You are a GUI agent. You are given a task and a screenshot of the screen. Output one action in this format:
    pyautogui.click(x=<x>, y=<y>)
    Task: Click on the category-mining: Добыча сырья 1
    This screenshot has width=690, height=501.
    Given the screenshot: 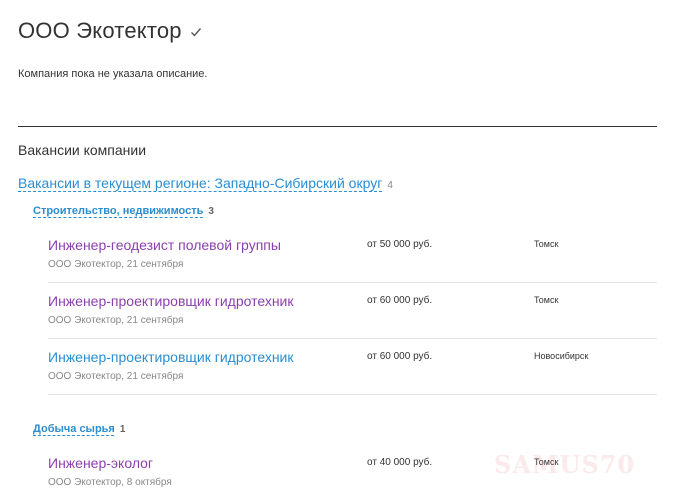 What is the action you would take?
    pyautogui.click(x=79, y=429)
    